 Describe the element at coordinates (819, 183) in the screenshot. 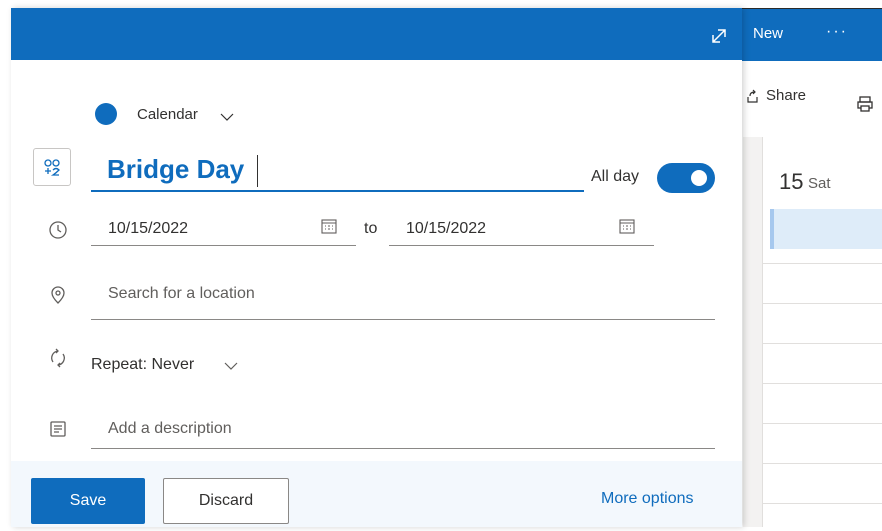

I see `day-name: Sat` at that location.